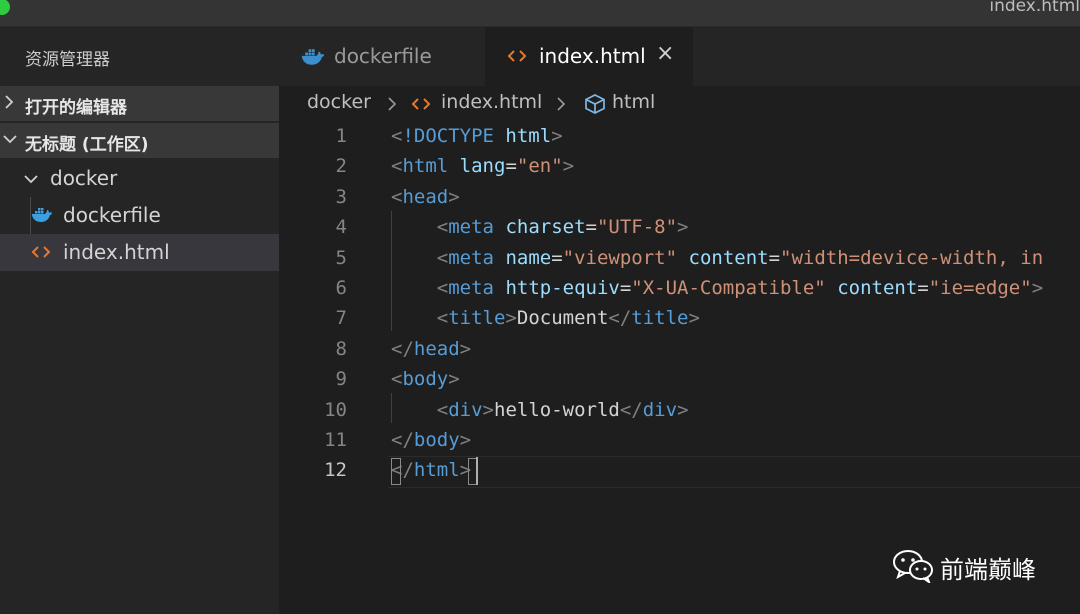 This screenshot has height=614, width=1080. What do you see at coordinates (728, 288) in the screenshot?
I see `code-token: "X-UA-Compatible"` at bounding box center [728, 288].